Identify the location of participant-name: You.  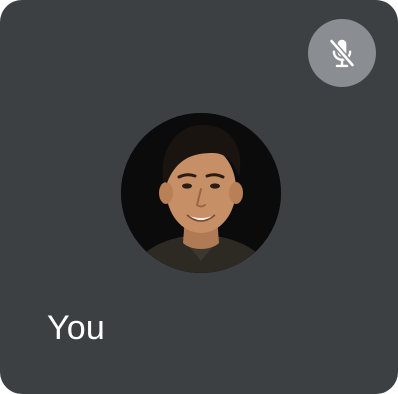
(76, 328).